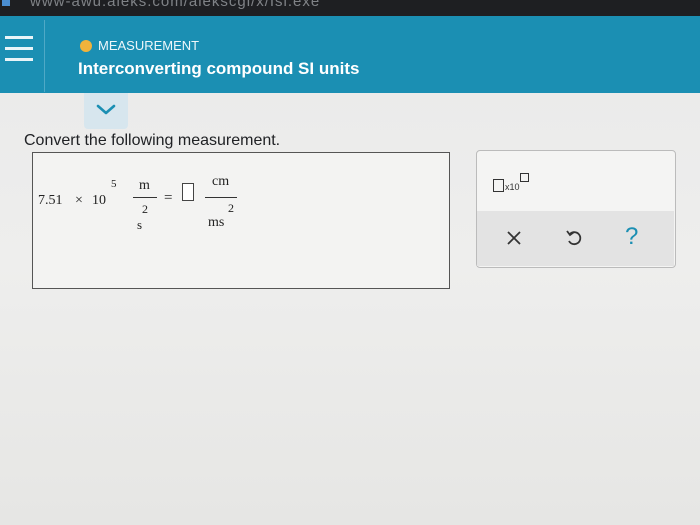 Image resolution: width=700 pixels, height=525 pixels. Describe the element at coordinates (44, 56) in the screenshot. I see `header-divider` at that location.